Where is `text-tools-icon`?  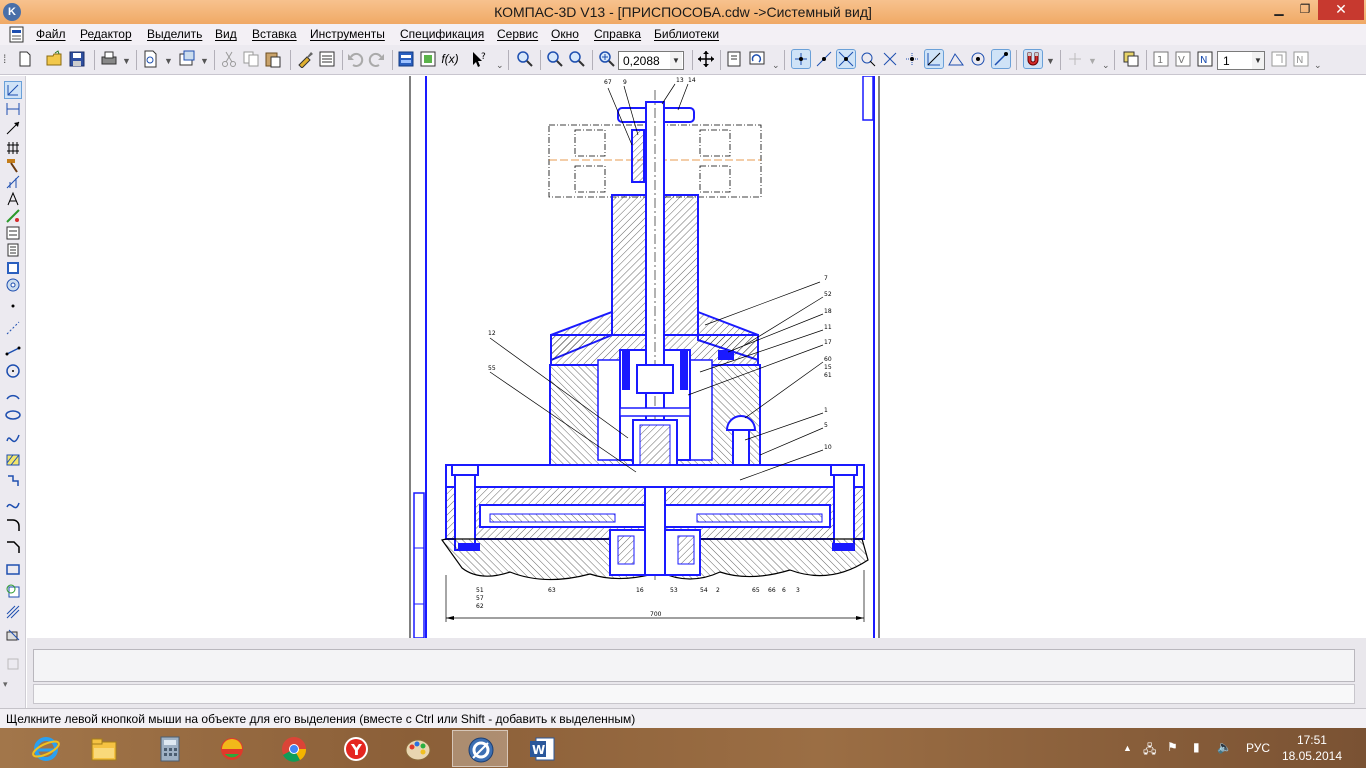
text-tools-icon is located at coordinates (13, 199).